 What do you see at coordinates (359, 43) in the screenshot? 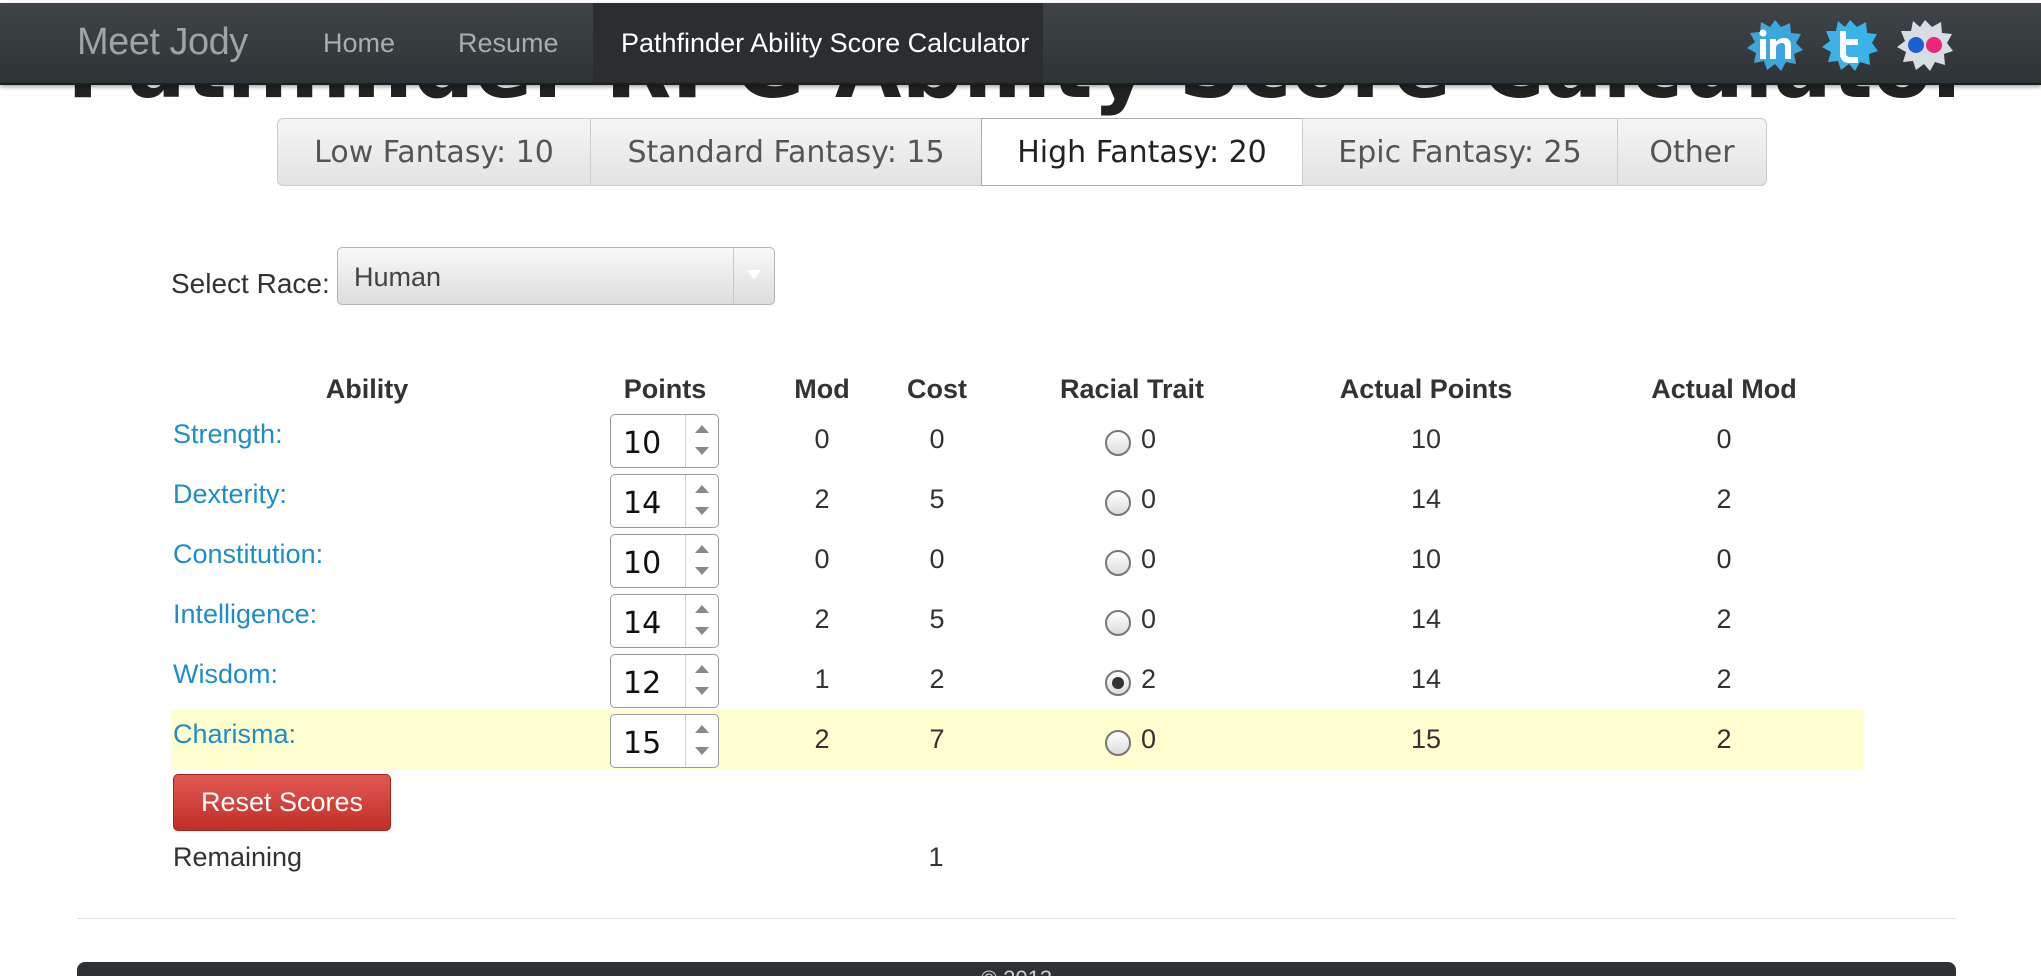
I see `nav-home: Home` at bounding box center [359, 43].